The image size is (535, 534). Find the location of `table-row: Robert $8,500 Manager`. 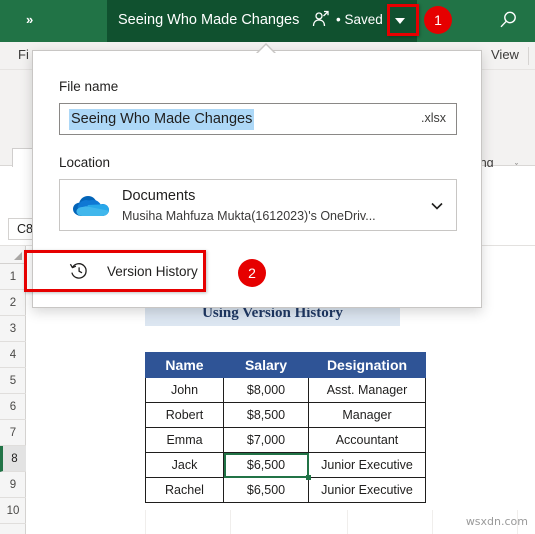

table-row: Robert $8,500 Manager is located at coordinates (285, 415).